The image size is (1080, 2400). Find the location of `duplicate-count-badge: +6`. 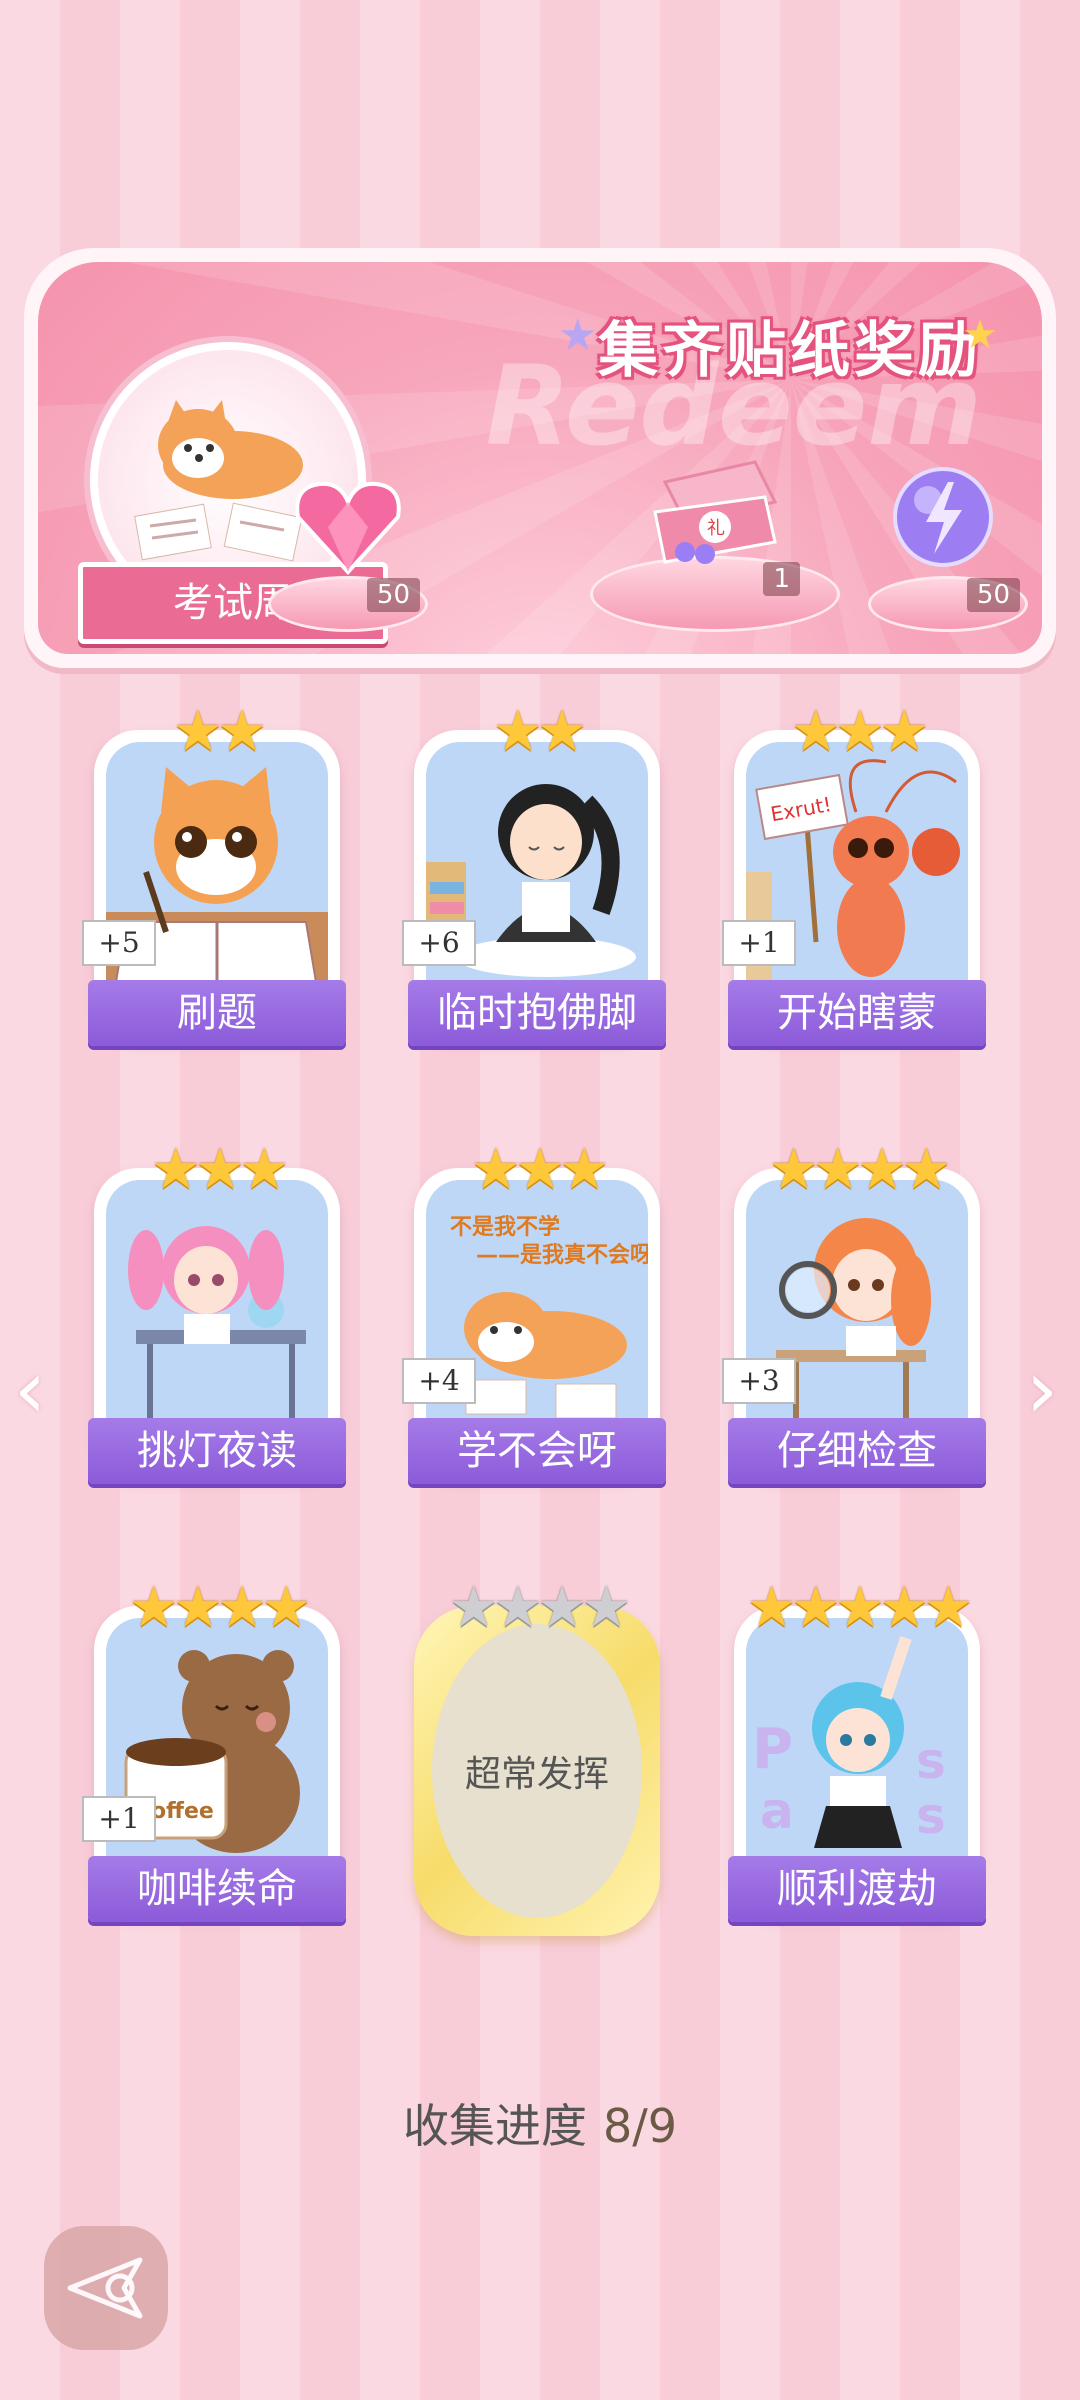

duplicate-count-badge: +6 is located at coordinates (439, 943).